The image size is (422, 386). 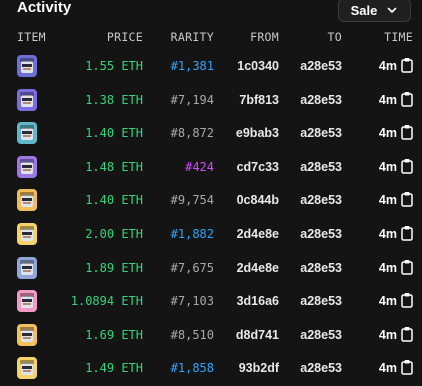 I want to click on table-header: ITEM PRICE RARITY FROM TO TIME, so click(x=211, y=38).